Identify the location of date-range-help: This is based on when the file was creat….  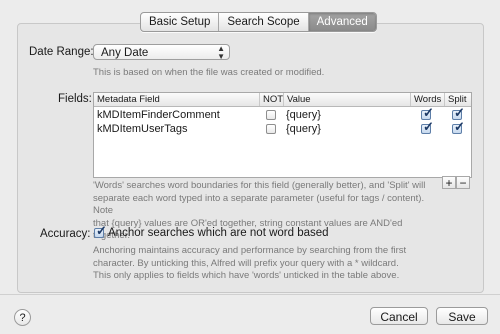
(209, 72).